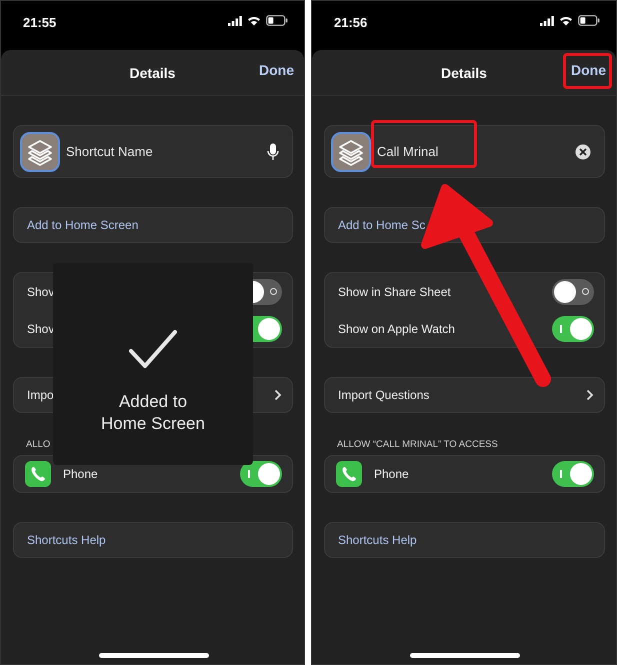 Image resolution: width=617 pixels, height=665 pixels. I want to click on add-to-home-screen-button: Add to Home Screen, so click(153, 225).